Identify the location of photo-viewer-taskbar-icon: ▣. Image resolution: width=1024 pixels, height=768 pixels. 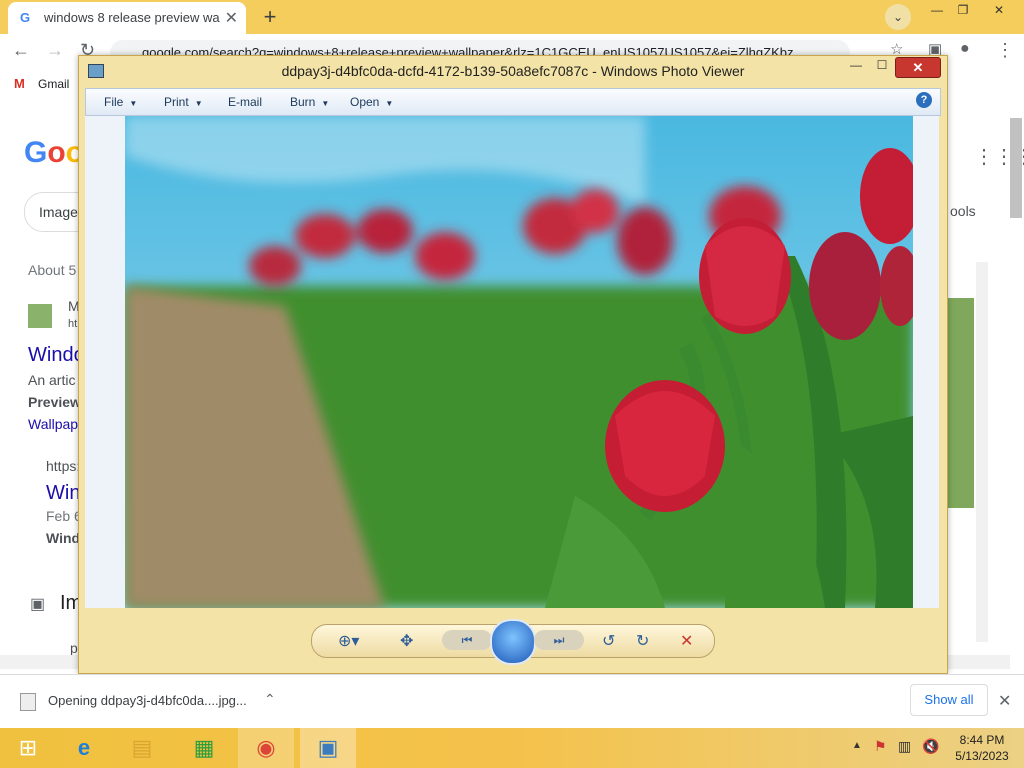
(328, 748).